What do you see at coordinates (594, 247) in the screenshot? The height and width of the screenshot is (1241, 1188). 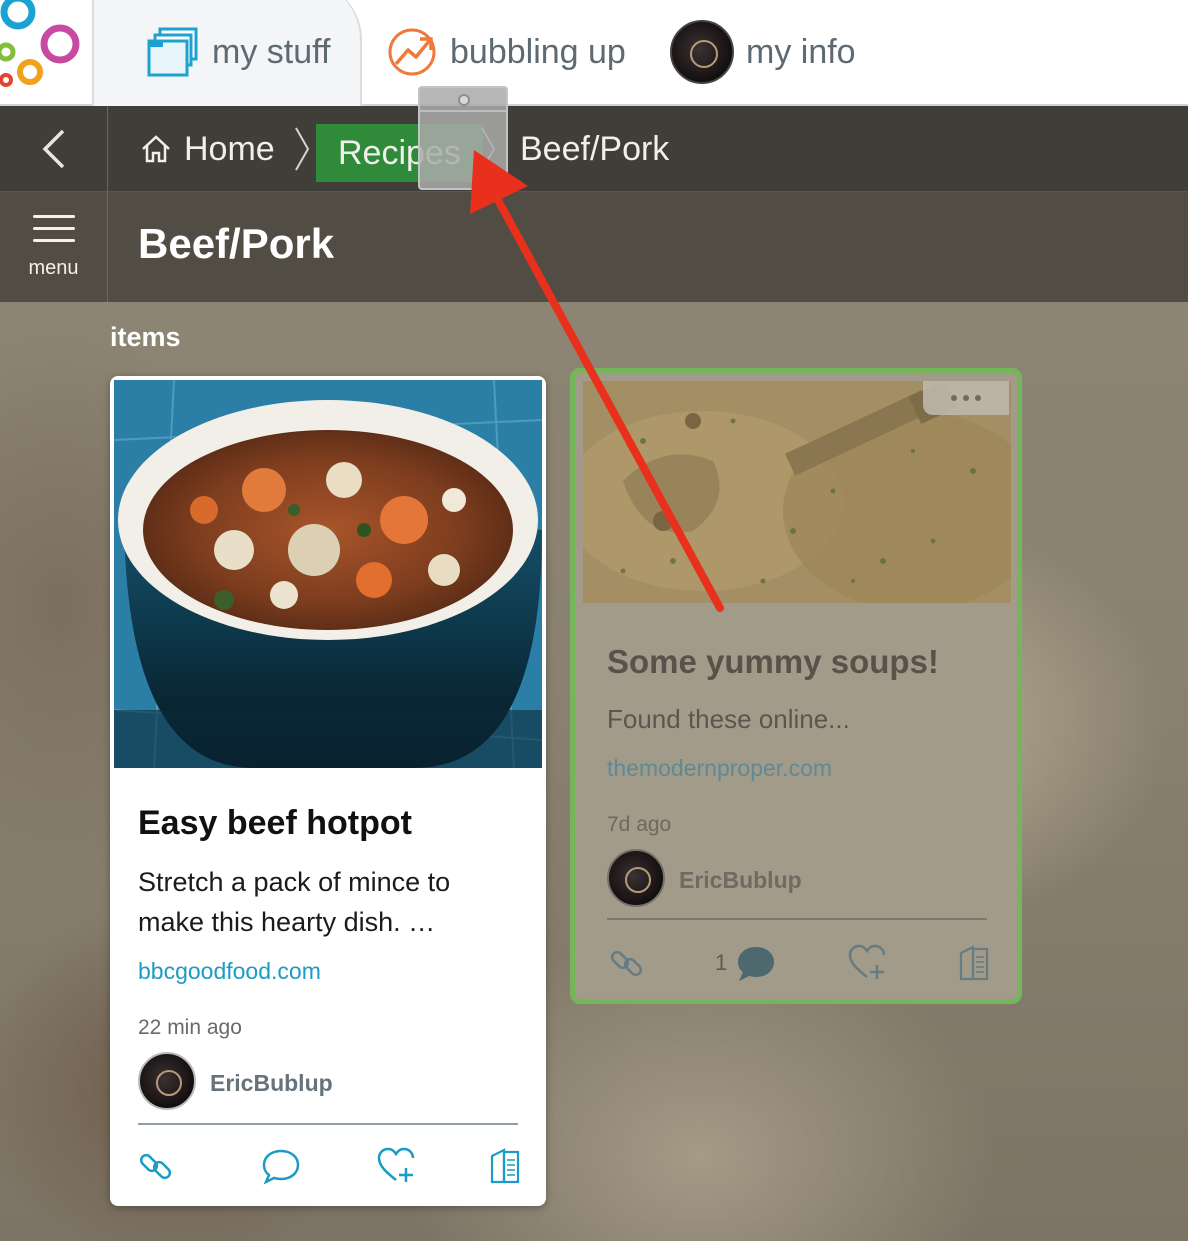 I see `page-header: menu Beef/Pork` at bounding box center [594, 247].